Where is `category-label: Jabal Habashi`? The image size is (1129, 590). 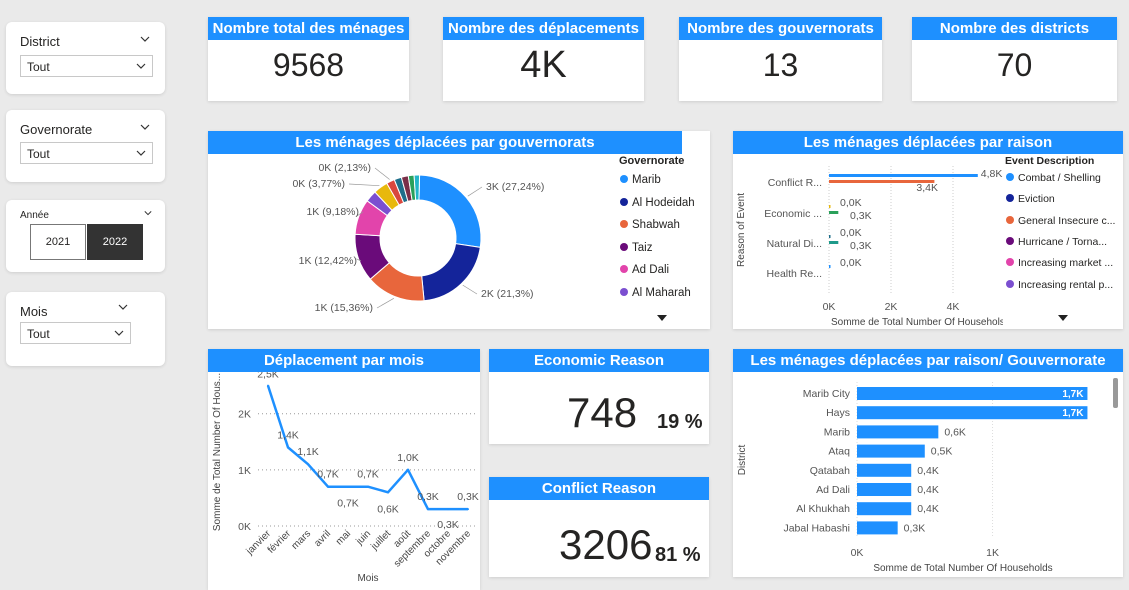
category-label: Jabal Habashi is located at coordinates (816, 528).